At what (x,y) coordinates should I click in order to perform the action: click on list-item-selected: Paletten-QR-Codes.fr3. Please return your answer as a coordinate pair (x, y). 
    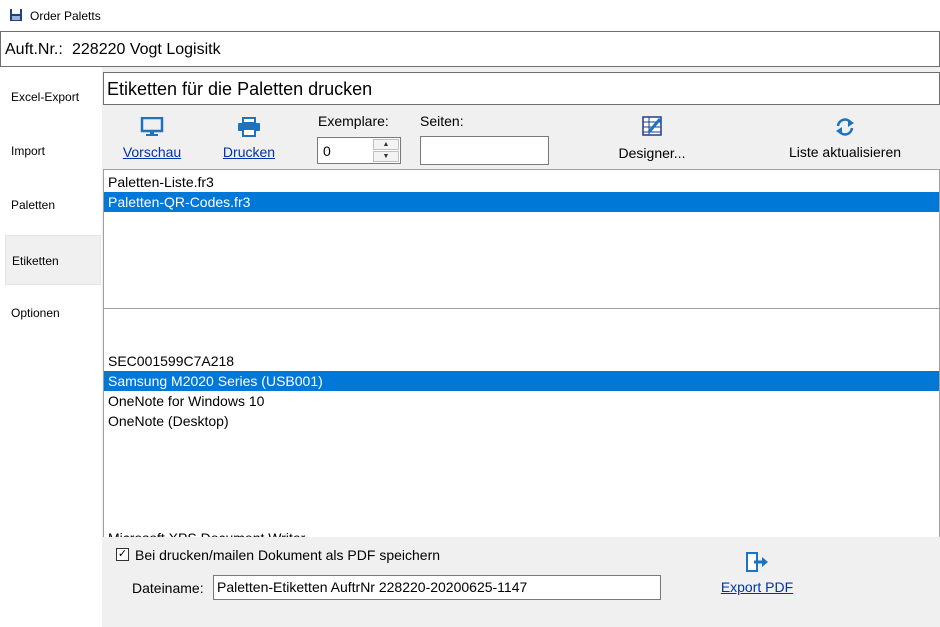
    Looking at the image, I should click on (521, 202).